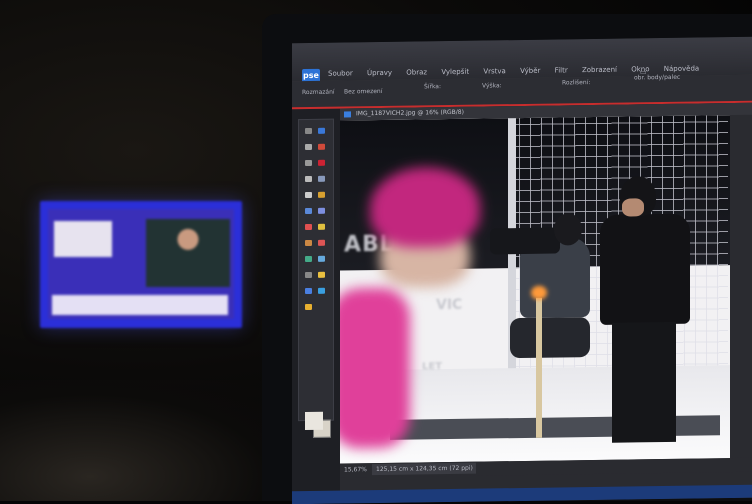  Describe the element at coordinates (561, 70) in the screenshot. I see `menu-filtr: Filtr` at that location.